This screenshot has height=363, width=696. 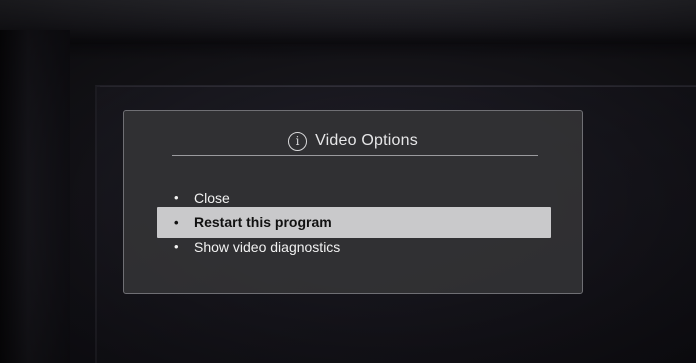 I want to click on dialog-title: Video Options, so click(x=366, y=140).